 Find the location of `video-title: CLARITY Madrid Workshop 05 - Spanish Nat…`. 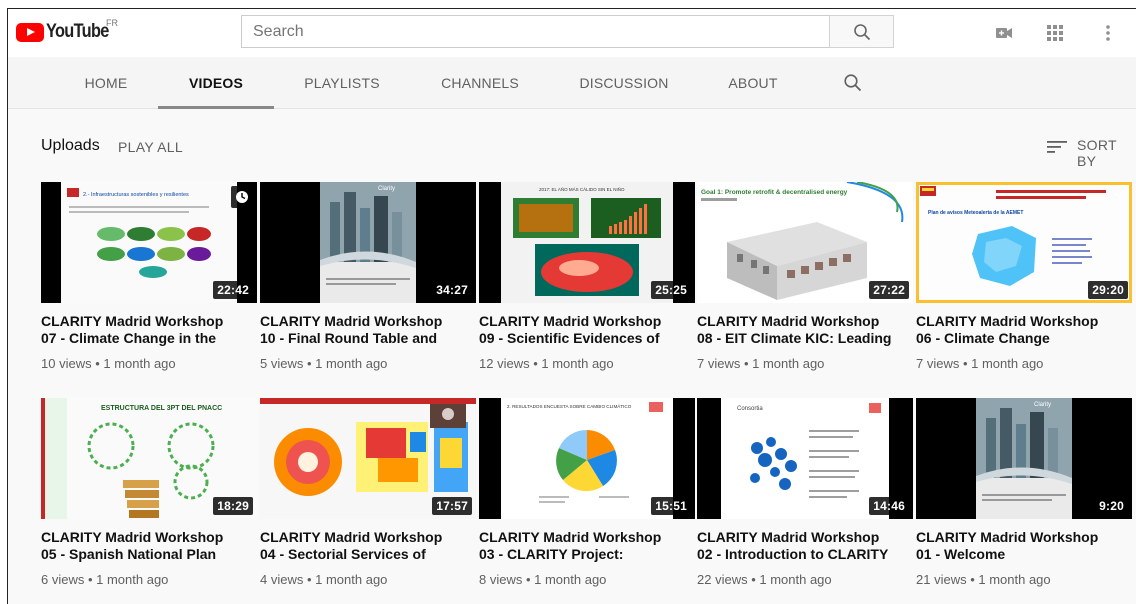

video-title: CLARITY Madrid Workshop 05 - Spanish Nat… is located at coordinates (149, 546).